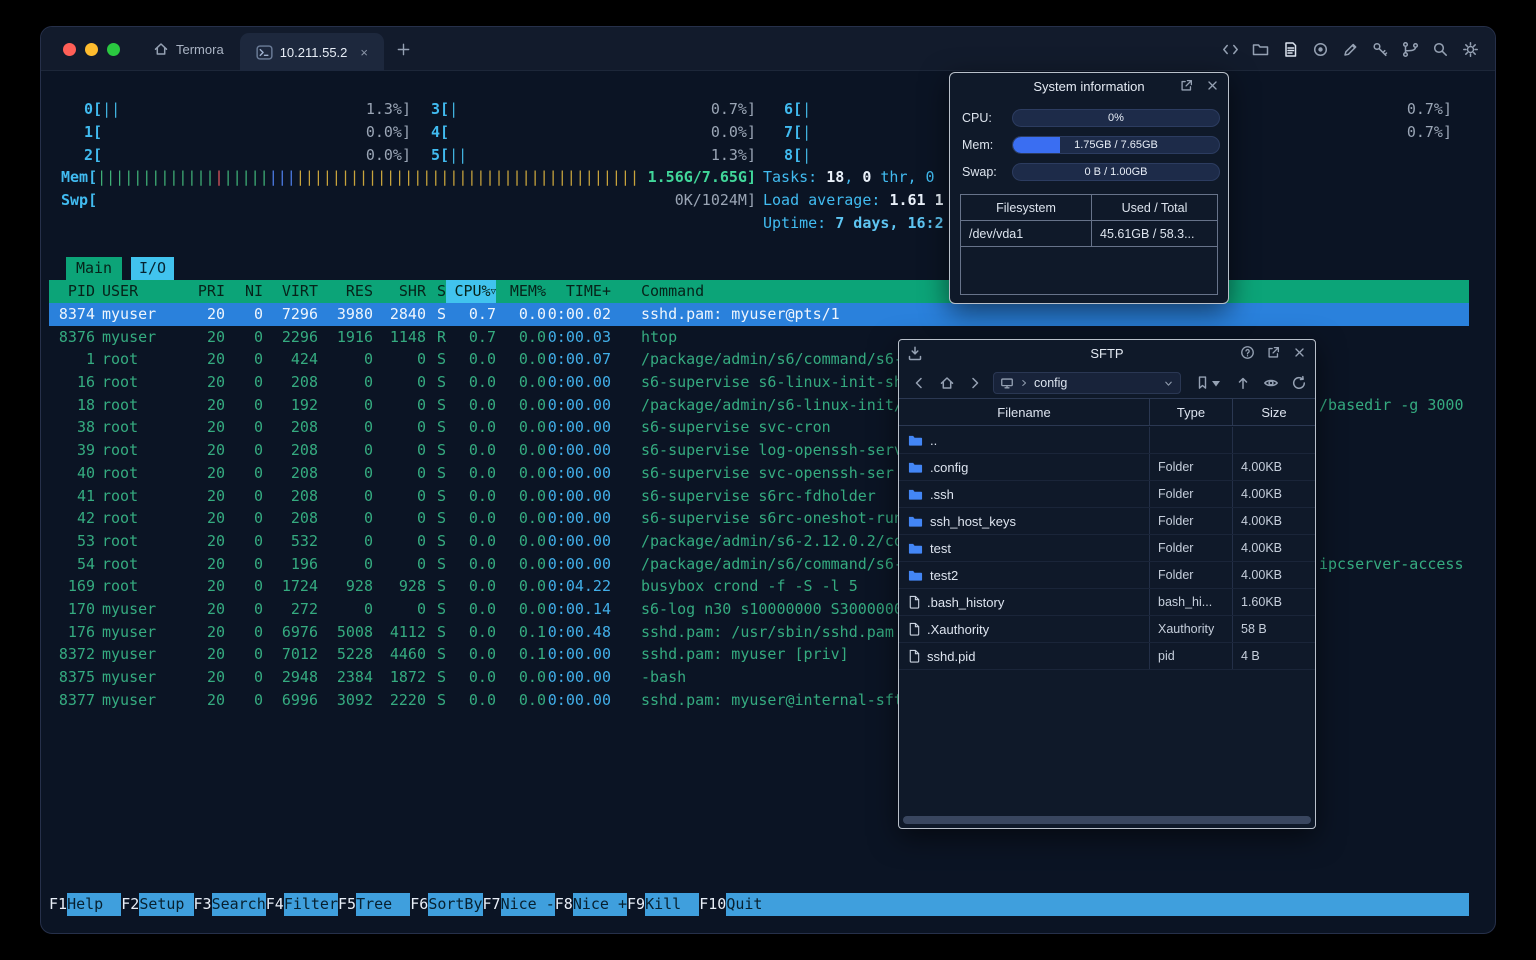  I want to click on sftp-toolbar: config, so click(1107, 383).